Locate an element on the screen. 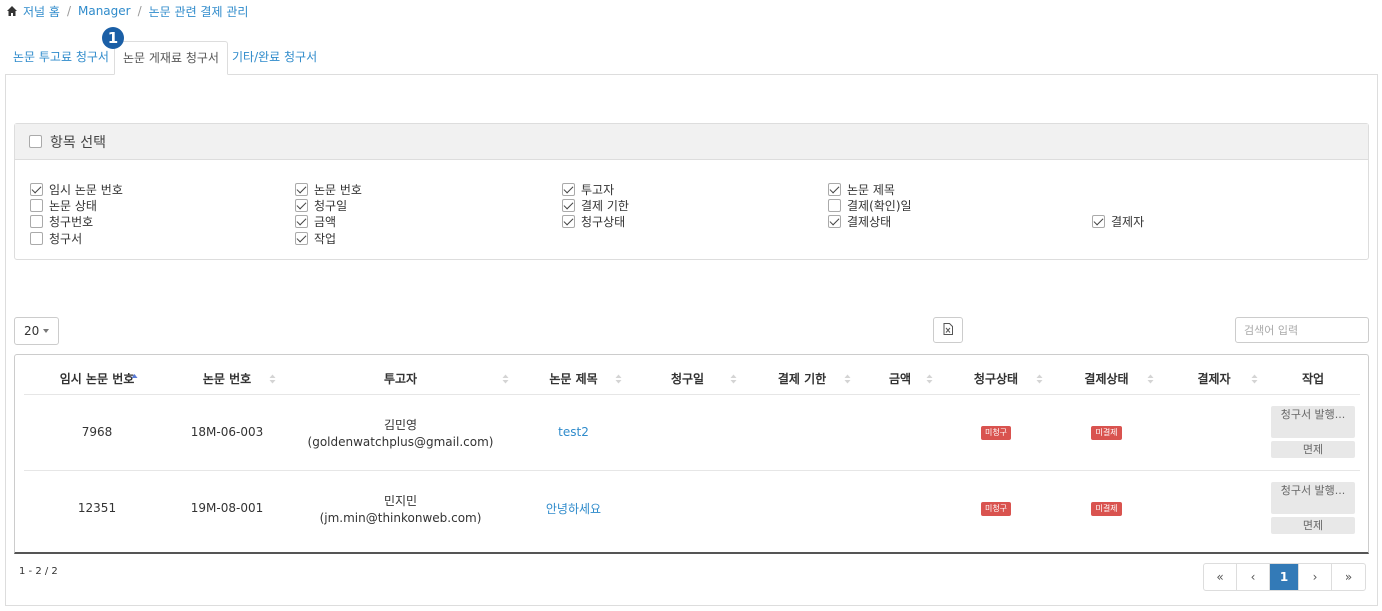  column-option: 결제자 is located at coordinates (1118, 221).